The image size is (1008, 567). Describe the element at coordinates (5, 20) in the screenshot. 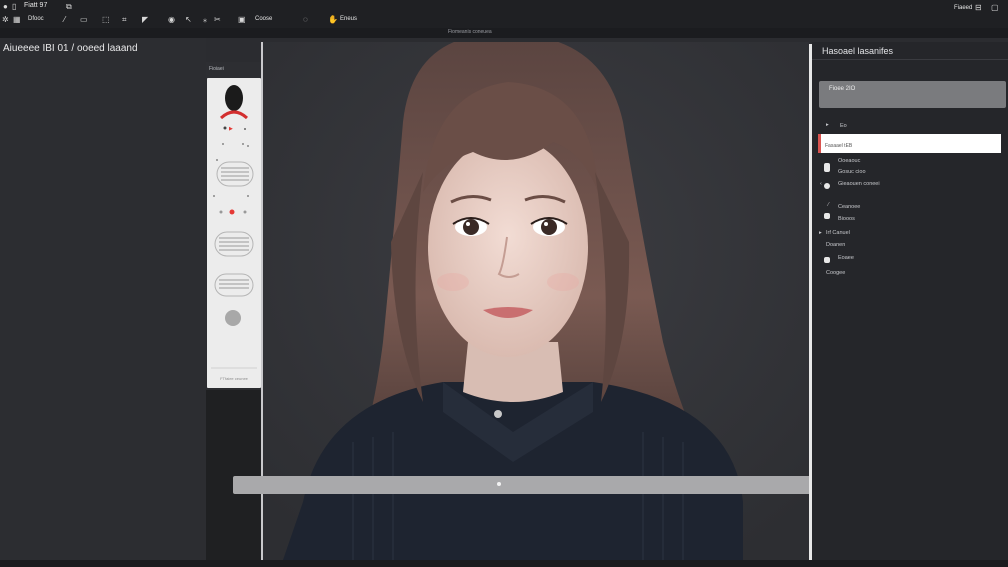

I see `gear-icon: ✲` at that location.